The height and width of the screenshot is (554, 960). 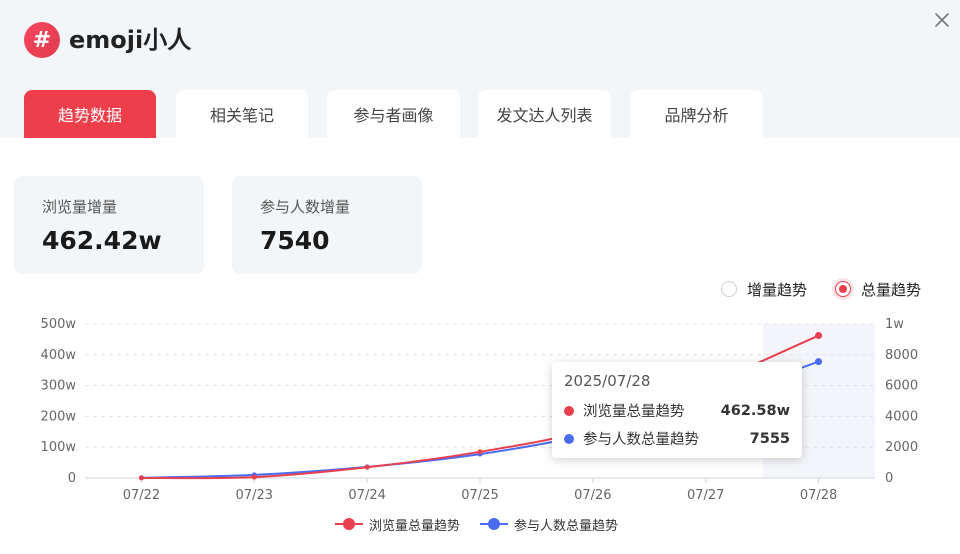 I want to click on x-tick-label: 07/27, so click(x=705, y=495).